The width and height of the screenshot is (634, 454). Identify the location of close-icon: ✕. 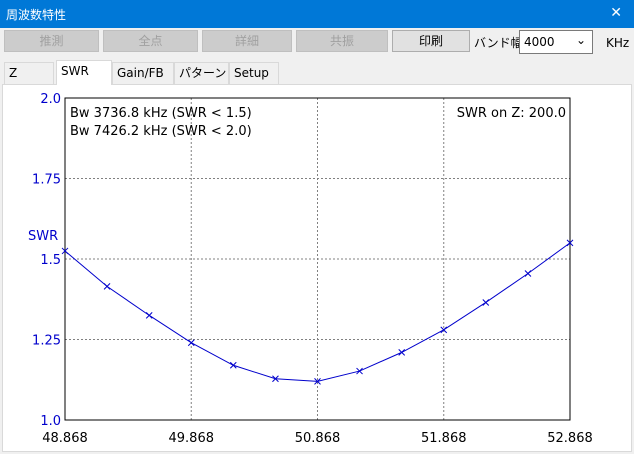
(616, 13).